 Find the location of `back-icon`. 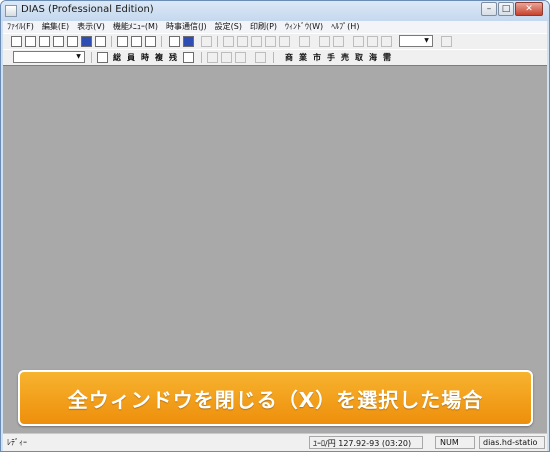

back-icon is located at coordinates (212, 57).